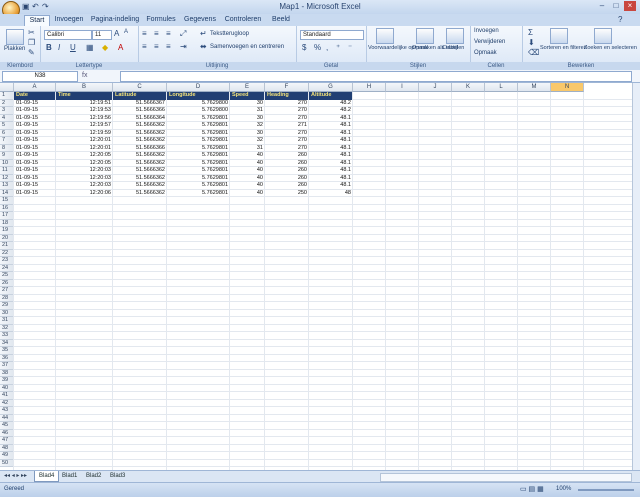 The height and width of the screenshot is (497, 640). Describe the element at coordinates (453, 48) in the screenshot. I see `cell-styles-button: Celstijlen` at that location.